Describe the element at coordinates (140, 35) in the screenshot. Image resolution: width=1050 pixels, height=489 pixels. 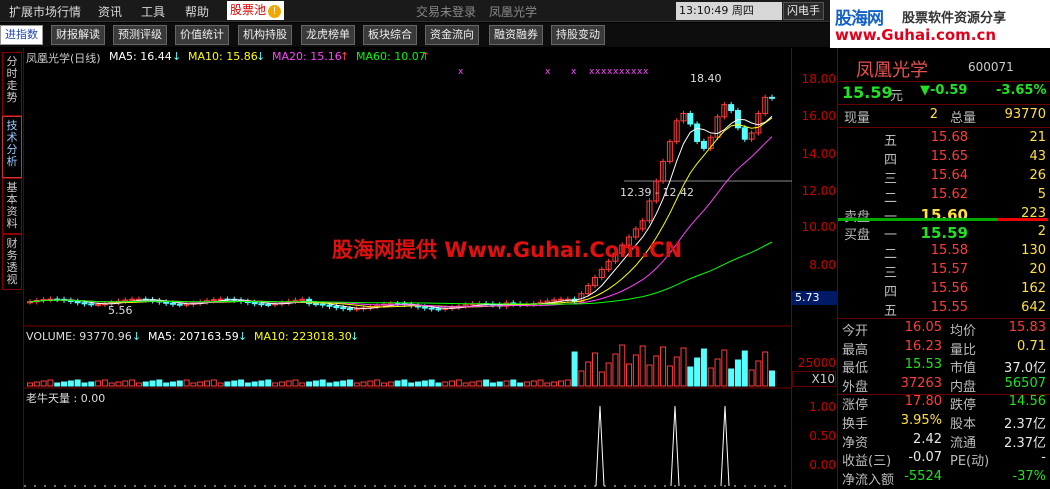
I see `tab-rating: 预测评级` at that location.